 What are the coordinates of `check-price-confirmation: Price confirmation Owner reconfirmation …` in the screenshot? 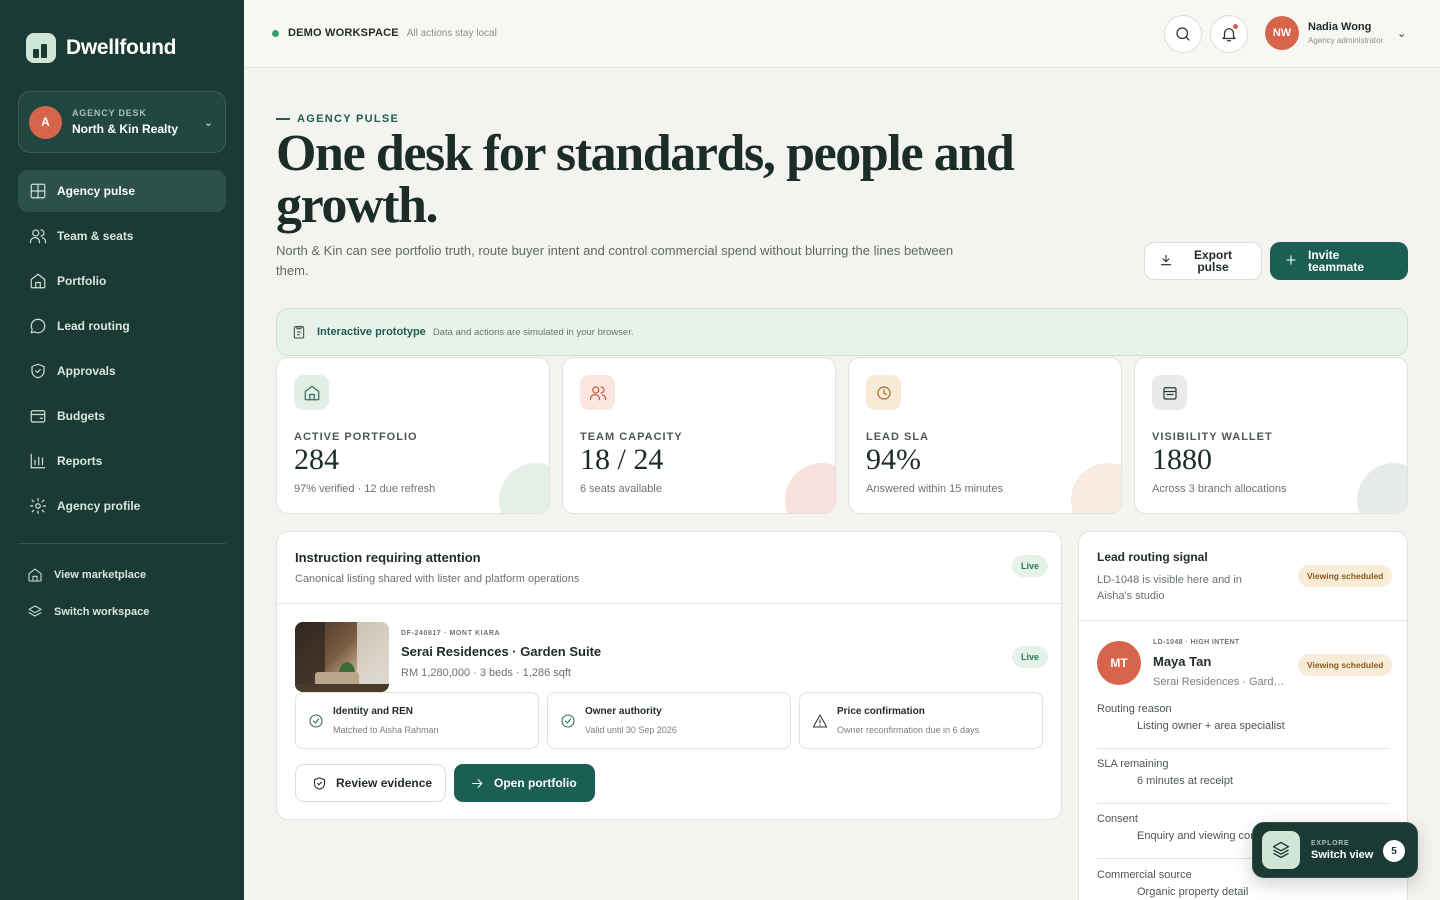 It's located at (921, 720).